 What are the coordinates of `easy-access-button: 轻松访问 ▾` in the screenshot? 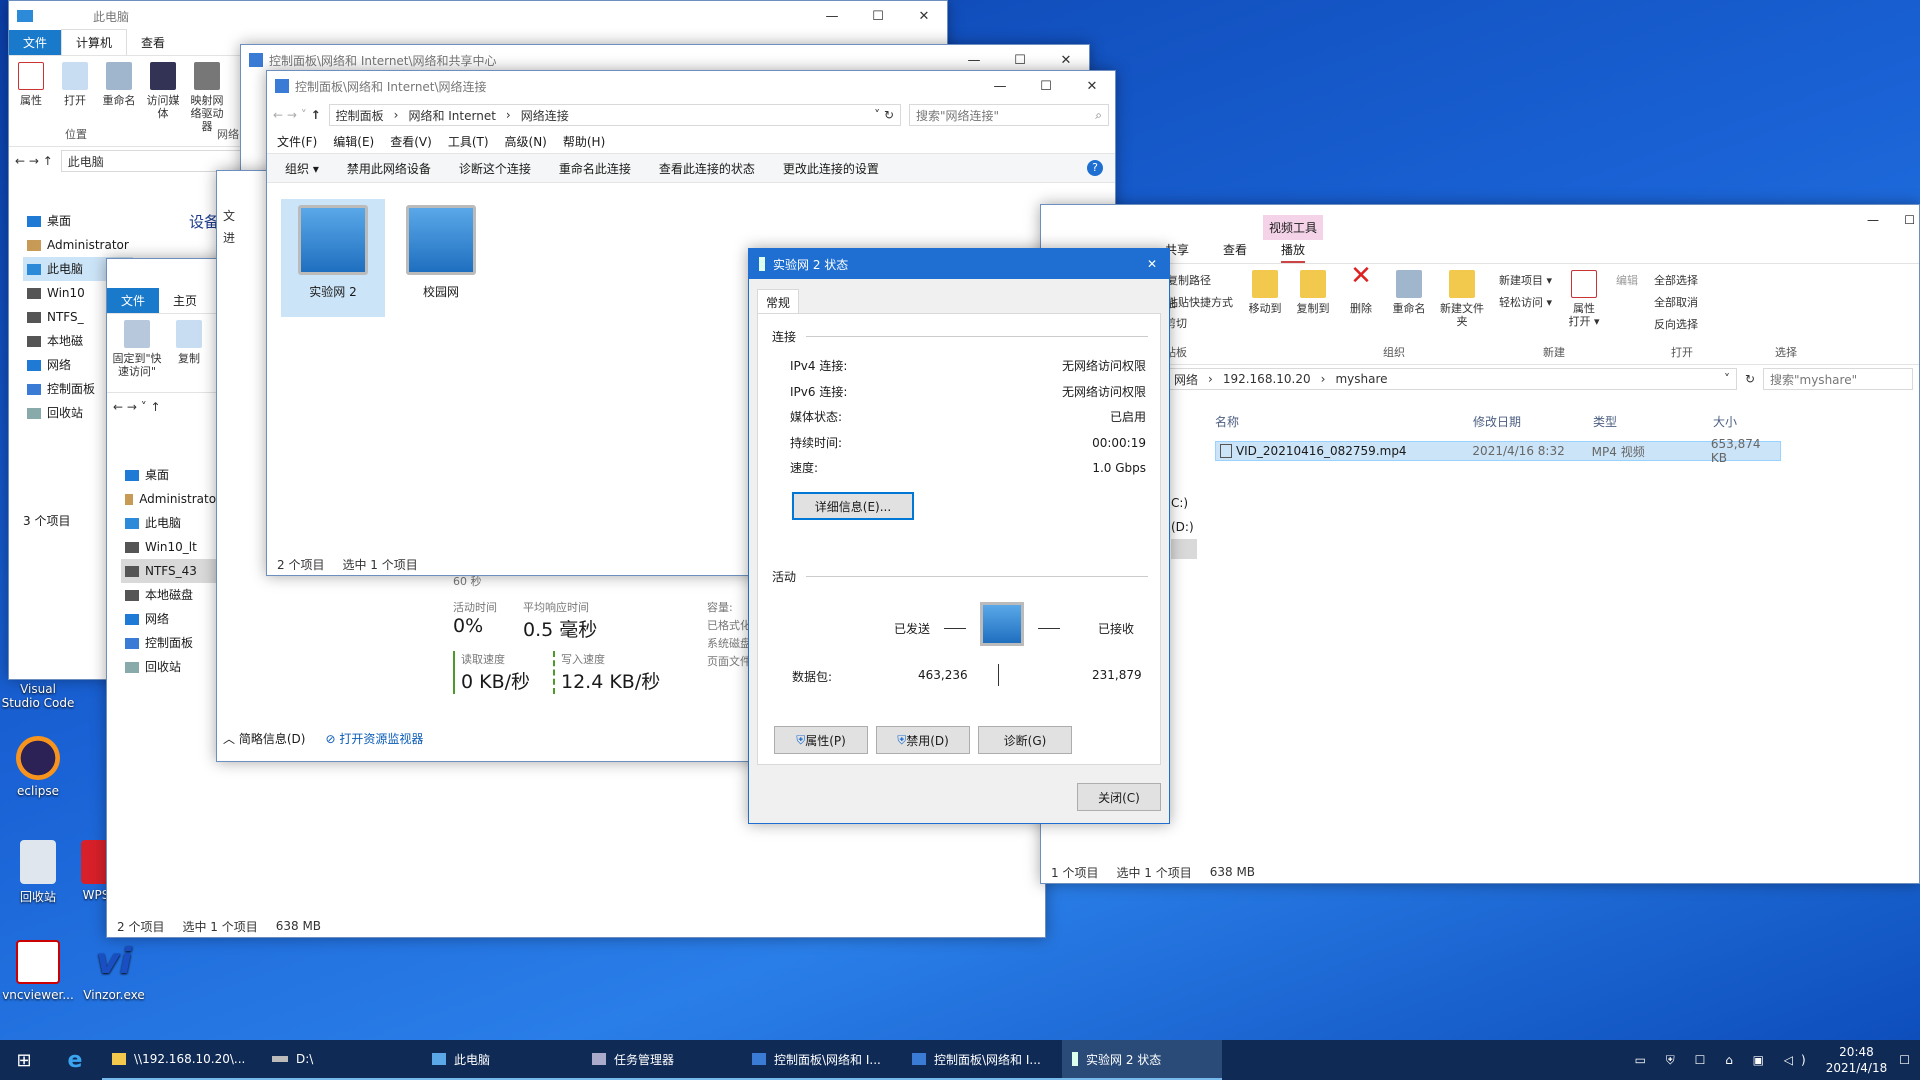 It's located at (1525, 302).